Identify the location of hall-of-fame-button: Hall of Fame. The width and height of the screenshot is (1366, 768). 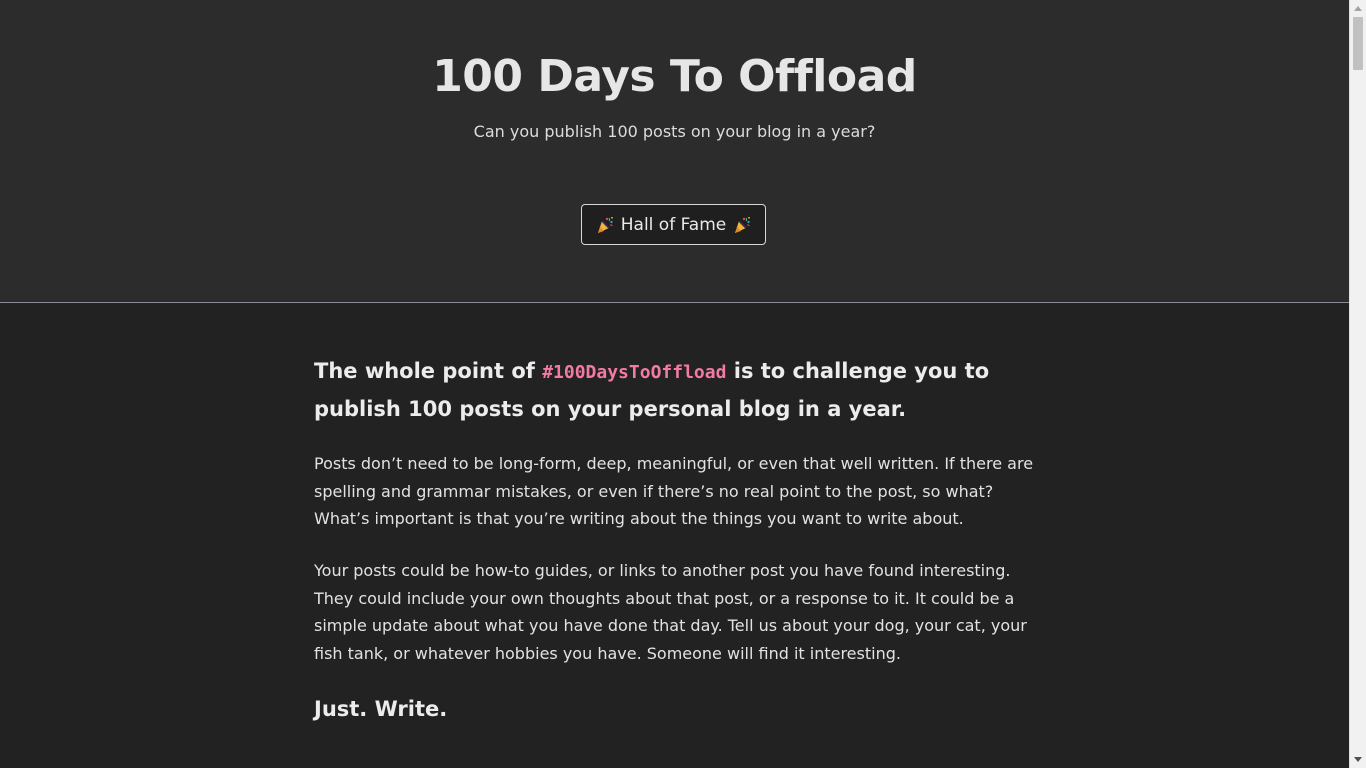
(673, 224).